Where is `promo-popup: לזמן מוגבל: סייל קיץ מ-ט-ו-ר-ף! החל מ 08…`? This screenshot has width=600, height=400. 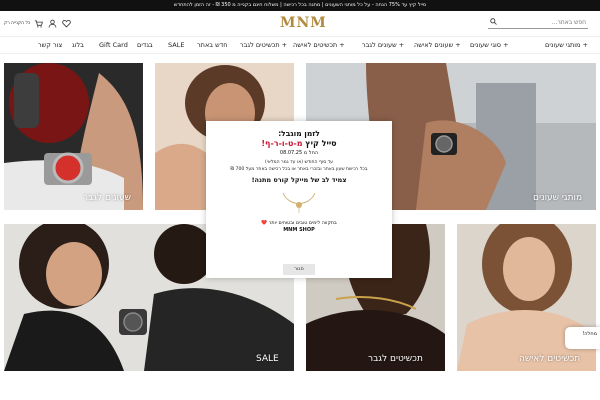 promo-popup: לזמן מוגבל: סייל קיץ מ-ט-ו-ר-ף! החל מ 08… is located at coordinates (299, 199).